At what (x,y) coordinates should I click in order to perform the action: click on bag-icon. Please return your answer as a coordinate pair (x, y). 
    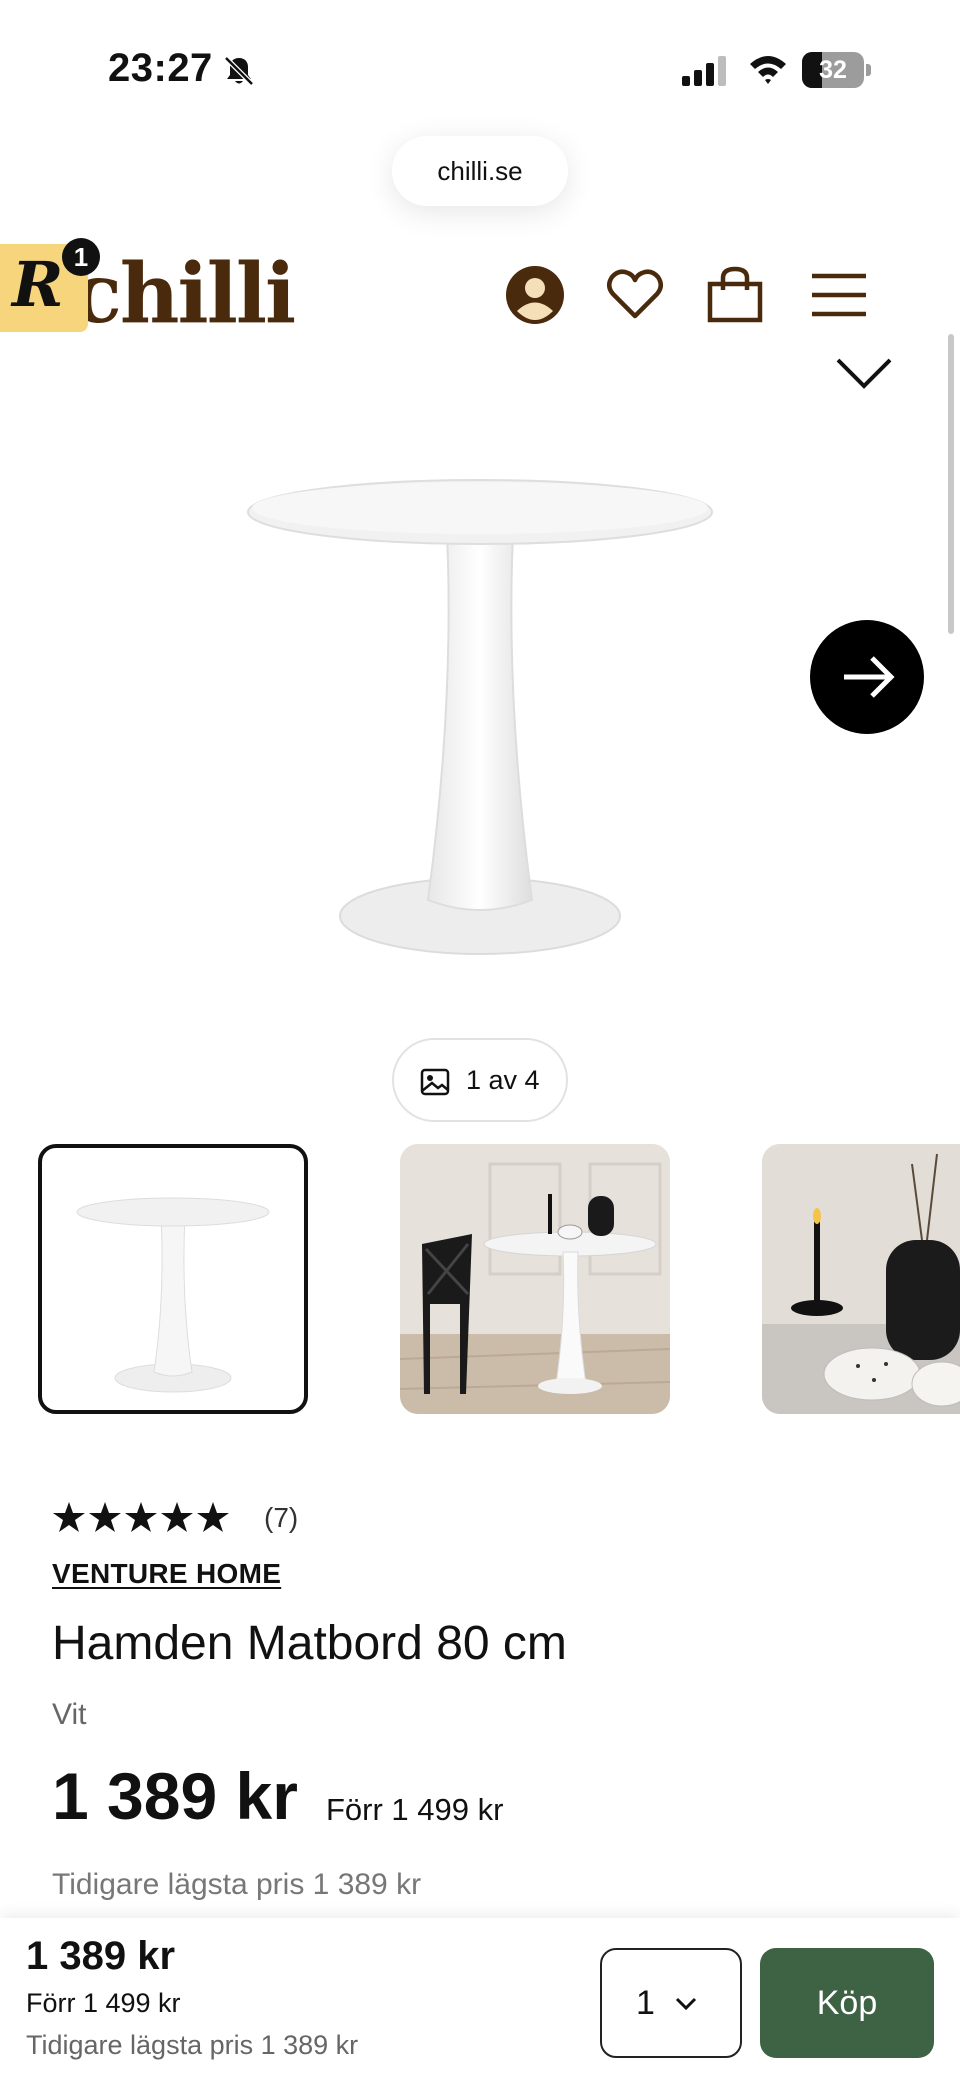
    Looking at the image, I should click on (735, 295).